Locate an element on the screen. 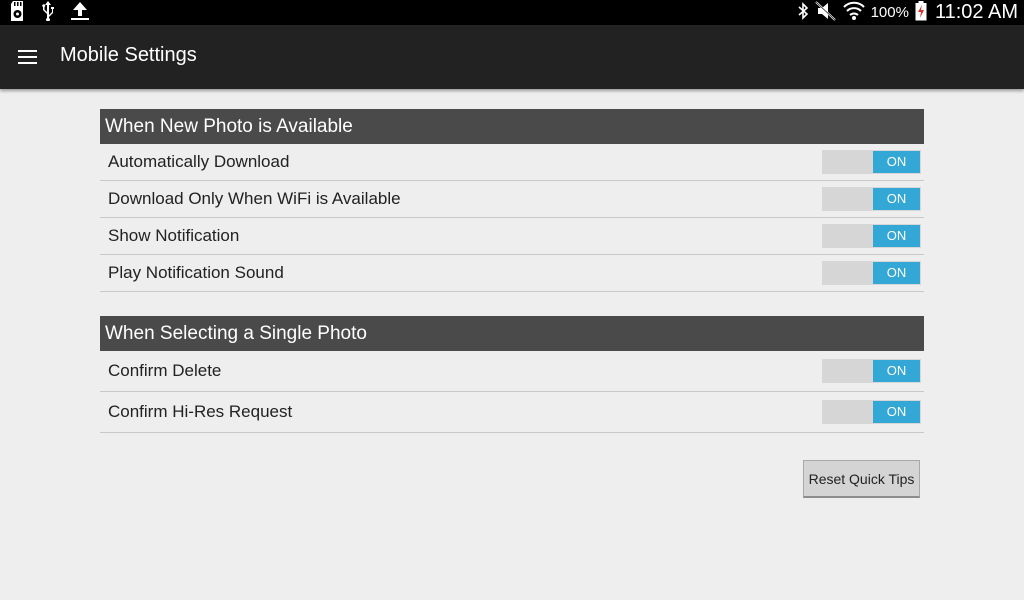 The image size is (1024, 600). mute-icon is located at coordinates (825, 12).